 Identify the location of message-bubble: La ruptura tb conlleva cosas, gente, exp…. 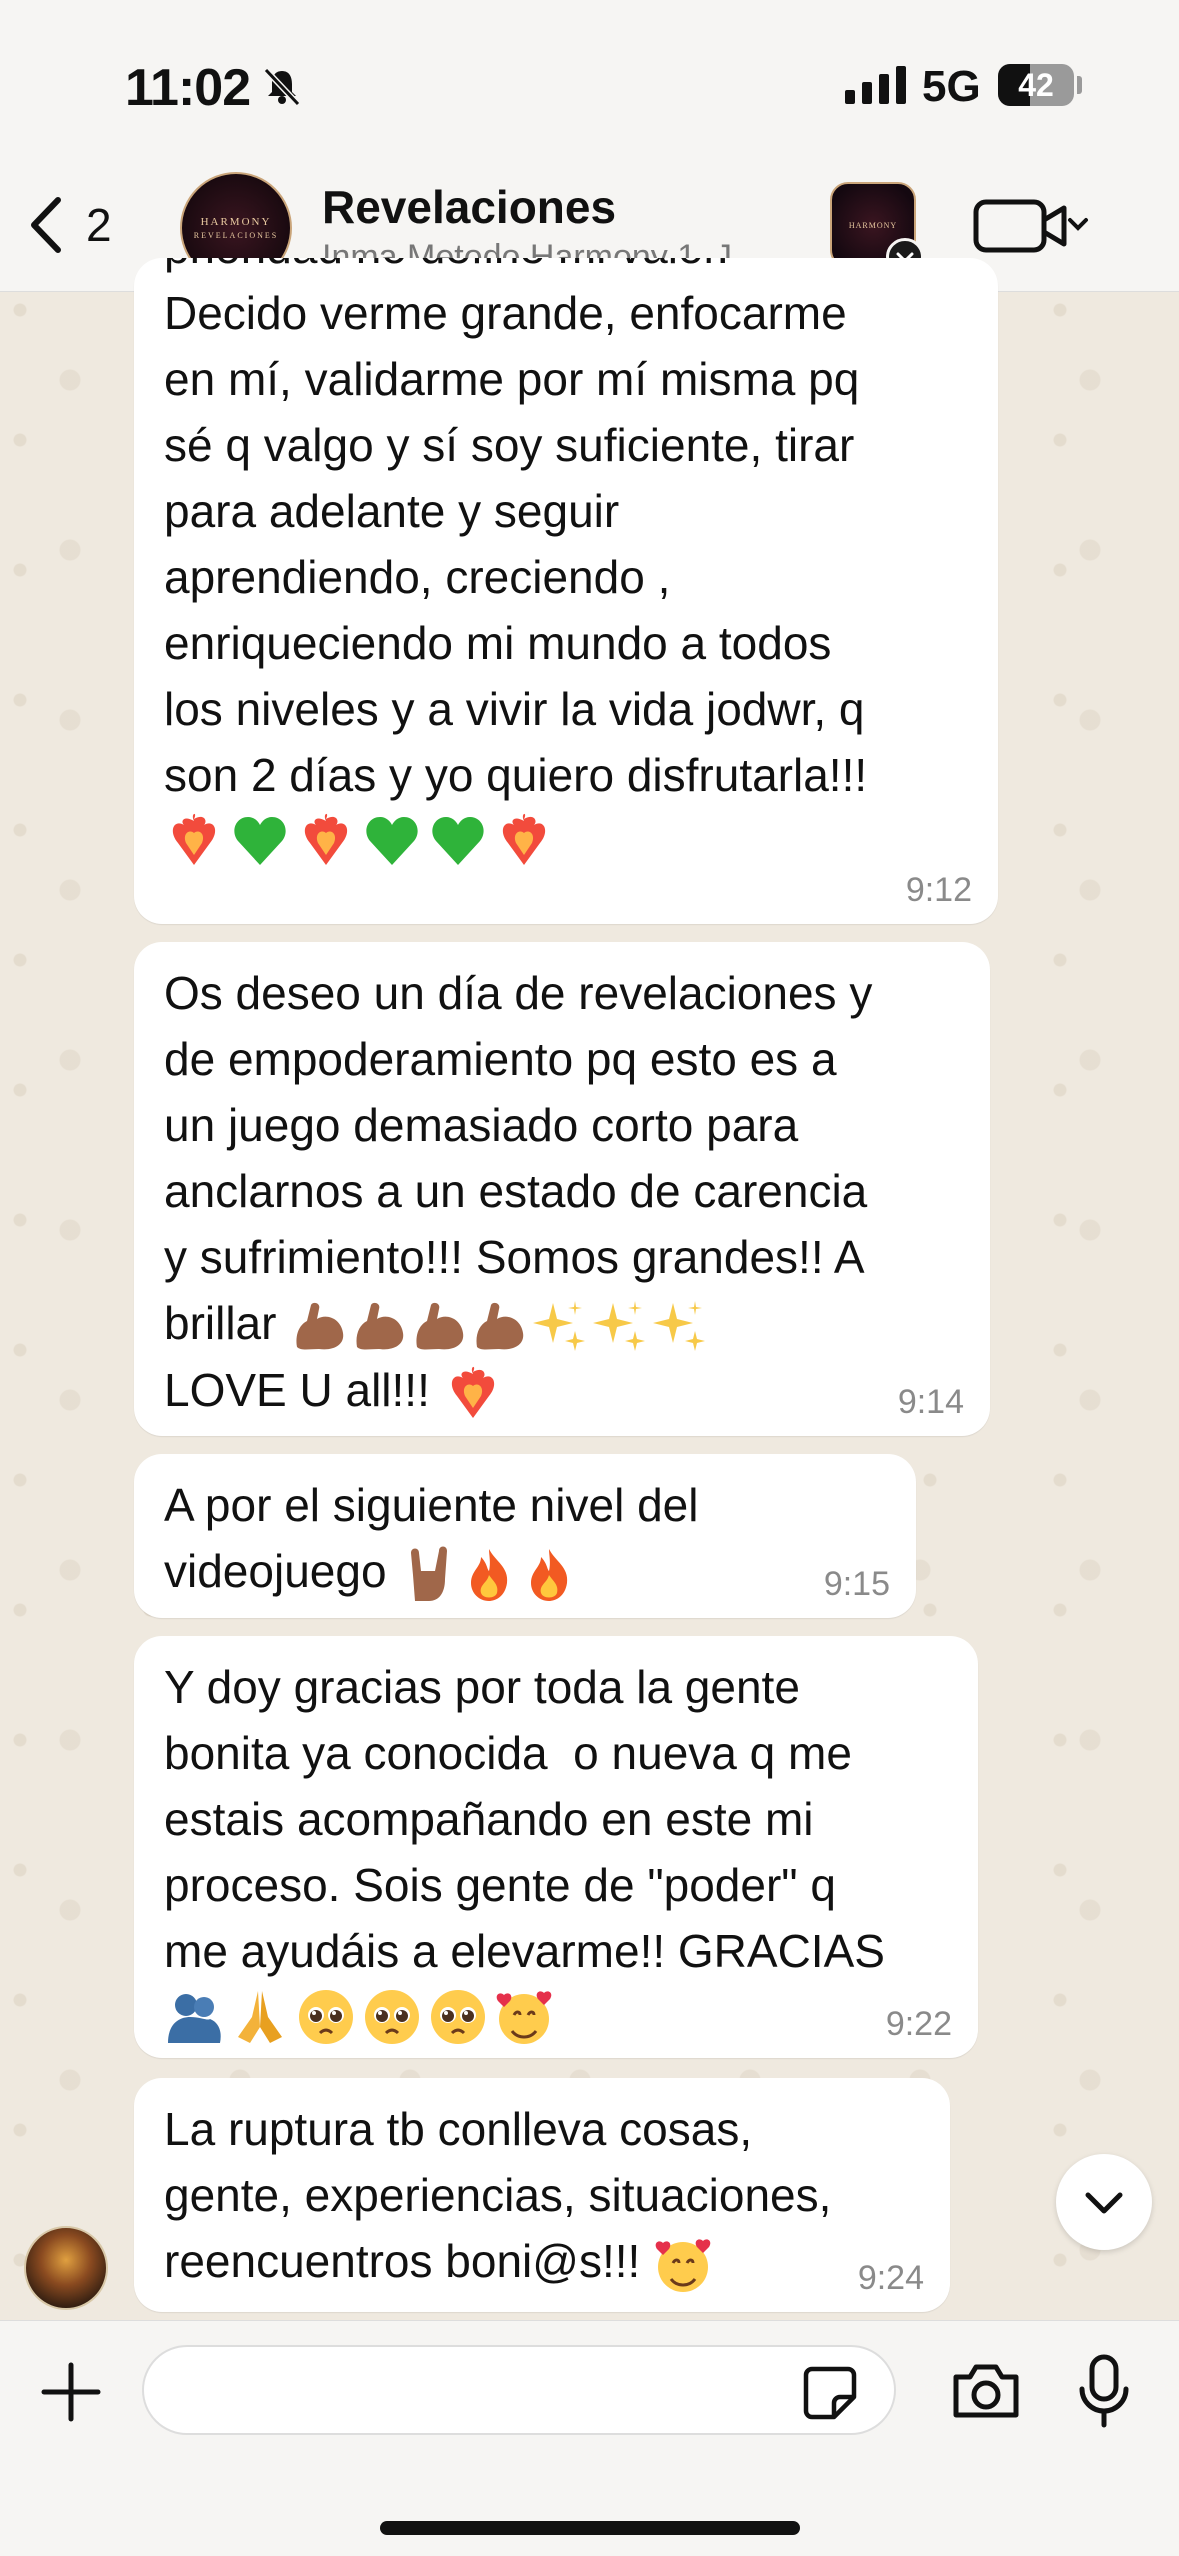
(542, 2195).